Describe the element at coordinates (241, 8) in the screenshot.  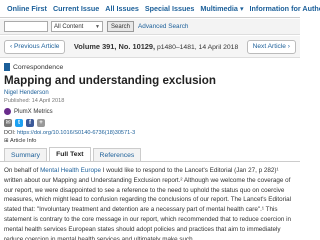
I see `chevron-down-icon: ▾` at that location.